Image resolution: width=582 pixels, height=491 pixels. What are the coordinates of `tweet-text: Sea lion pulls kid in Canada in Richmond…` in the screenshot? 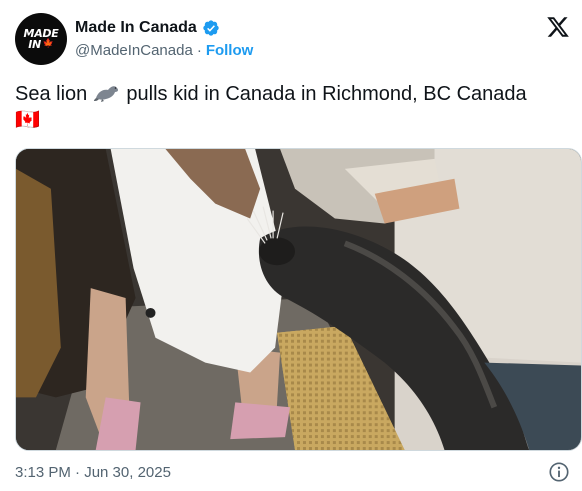 It's located at (295, 107).